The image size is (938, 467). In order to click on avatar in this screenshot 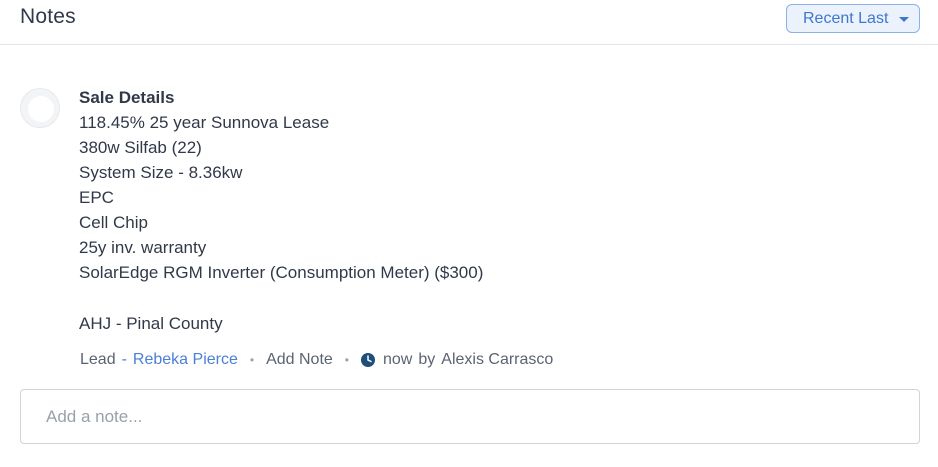, I will do `click(40, 108)`.